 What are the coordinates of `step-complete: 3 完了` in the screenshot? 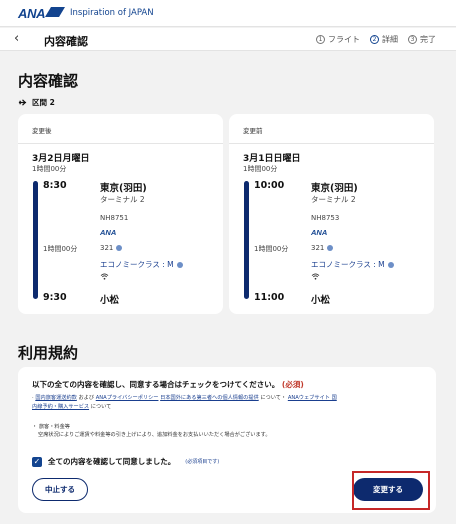 It's located at (422, 39).